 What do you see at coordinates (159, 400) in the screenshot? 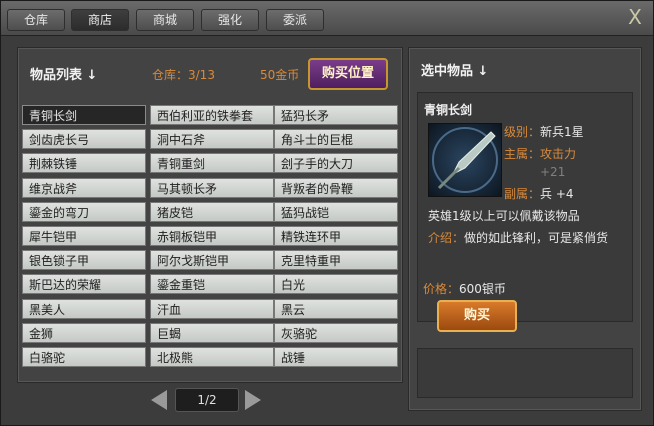
I see `prev-page-icon` at bounding box center [159, 400].